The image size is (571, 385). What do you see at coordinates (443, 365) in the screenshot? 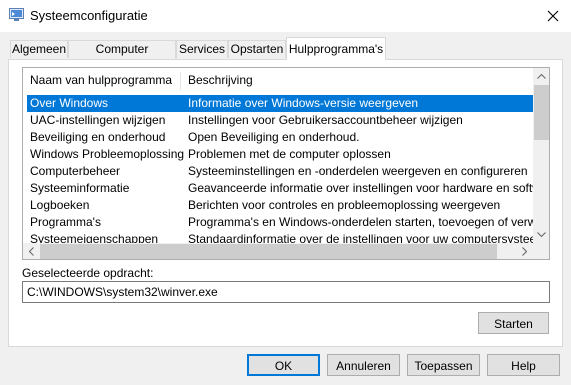
I see `apply-button: Toepassen` at bounding box center [443, 365].